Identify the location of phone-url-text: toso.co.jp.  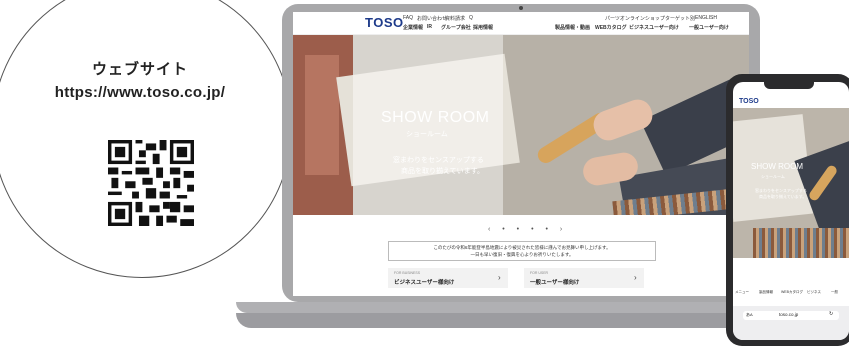
(789, 314).